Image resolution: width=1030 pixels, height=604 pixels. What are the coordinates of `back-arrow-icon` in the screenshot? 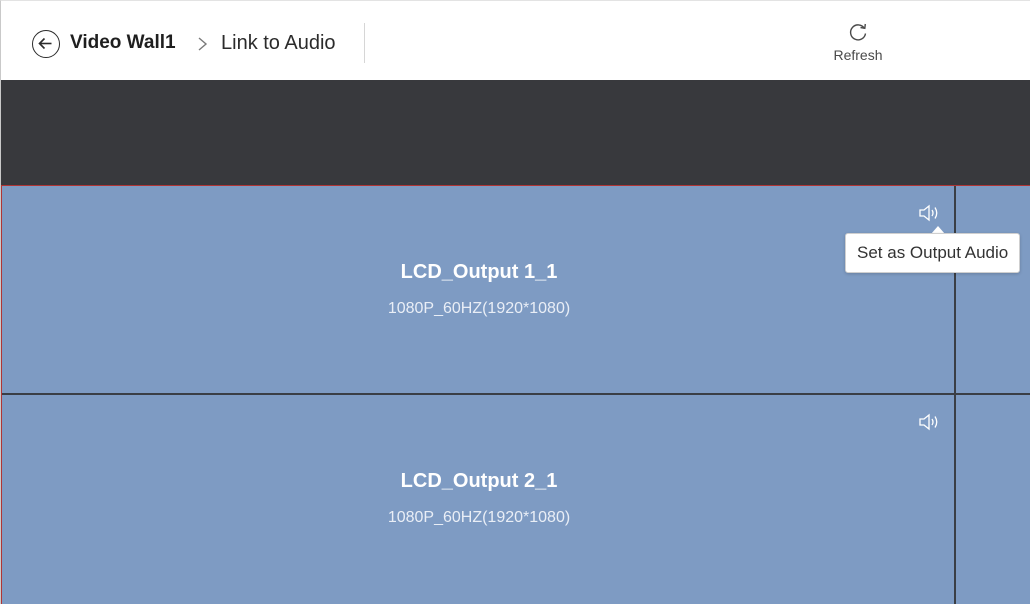 It's located at (45, 43).